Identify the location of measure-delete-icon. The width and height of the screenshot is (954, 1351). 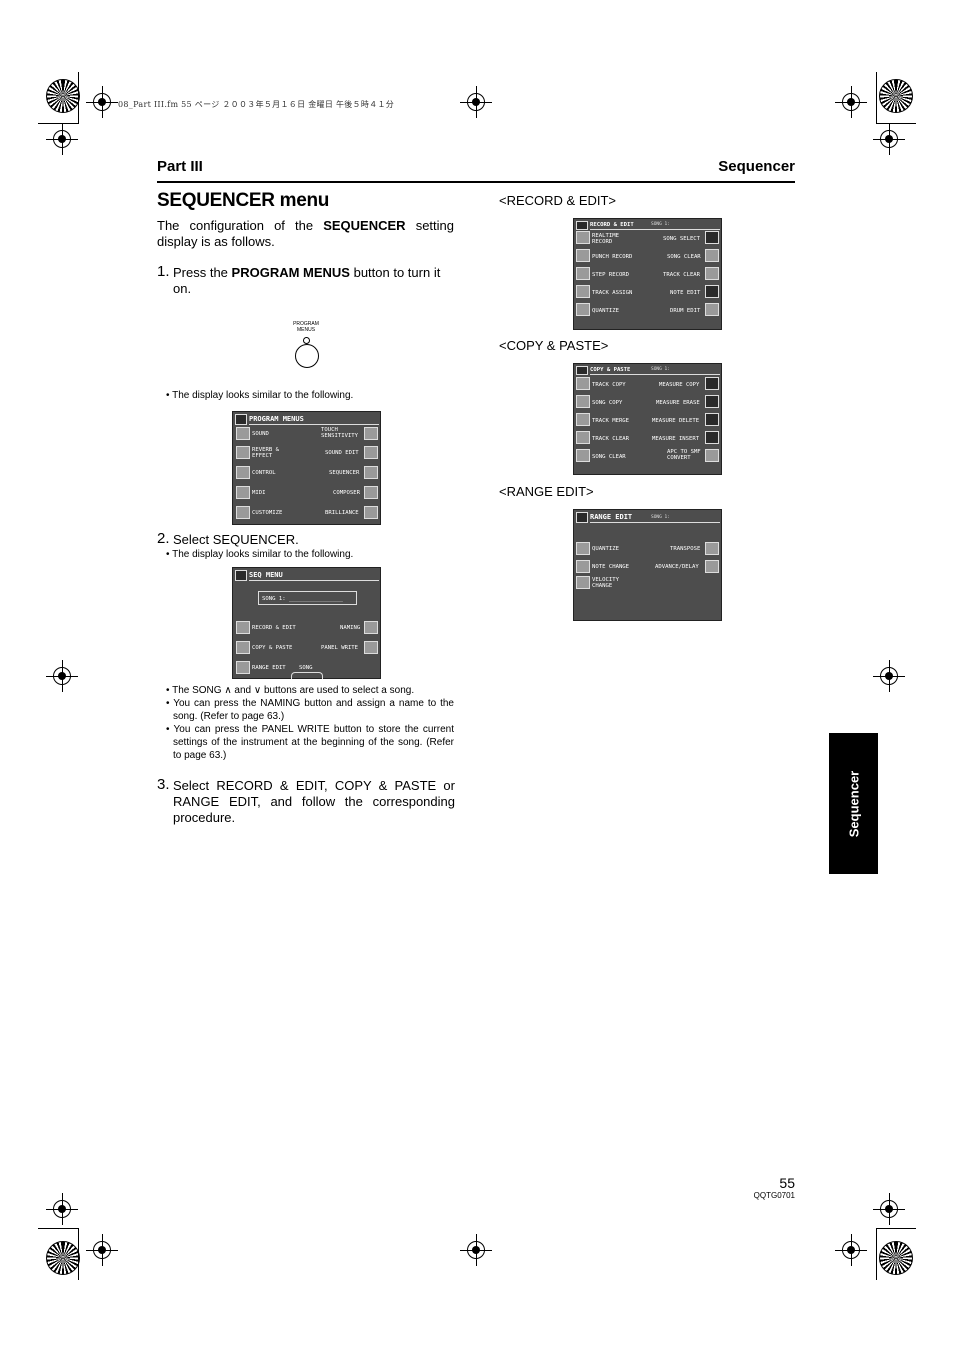
(712, 419).